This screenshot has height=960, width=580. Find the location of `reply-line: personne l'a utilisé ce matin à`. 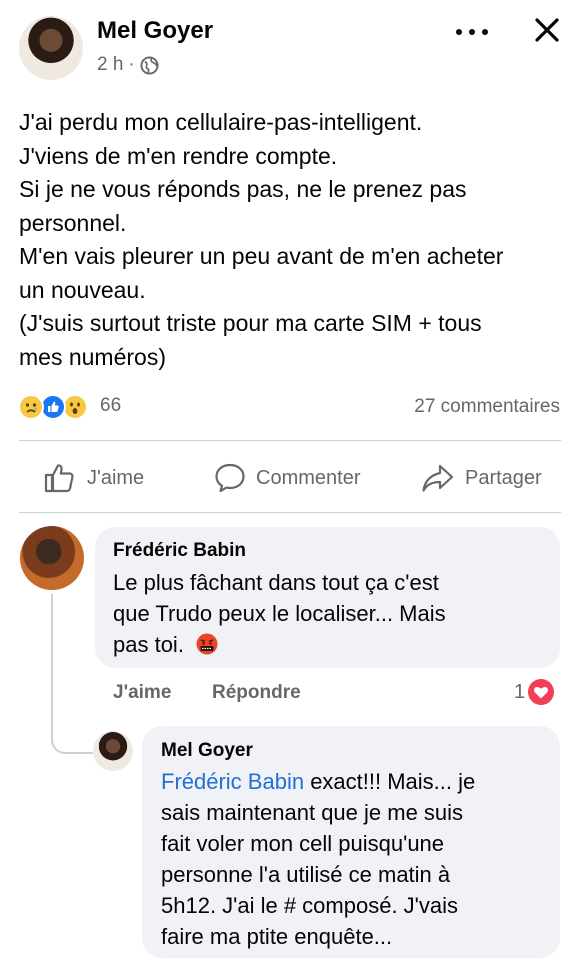

reply-line: personne l'a utilisé ce matin à is located at coordinates (306, 874).